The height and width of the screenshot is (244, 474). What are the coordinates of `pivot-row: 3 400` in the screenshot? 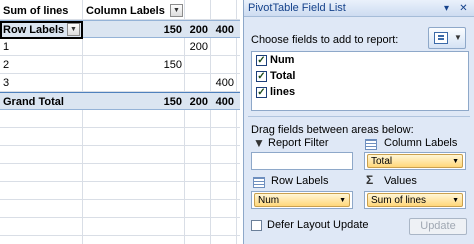 It's located at (120, 83).